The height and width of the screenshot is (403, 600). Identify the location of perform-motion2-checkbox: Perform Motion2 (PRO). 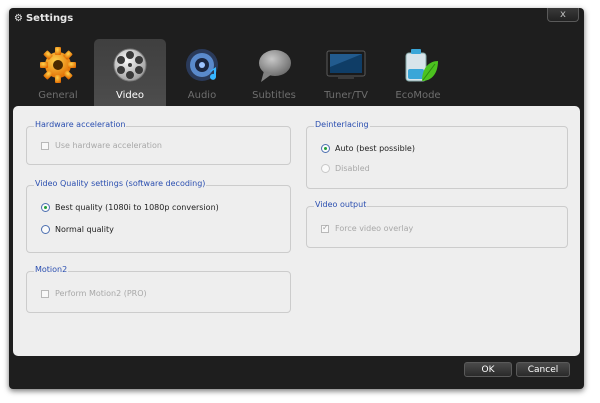
(94, 293).